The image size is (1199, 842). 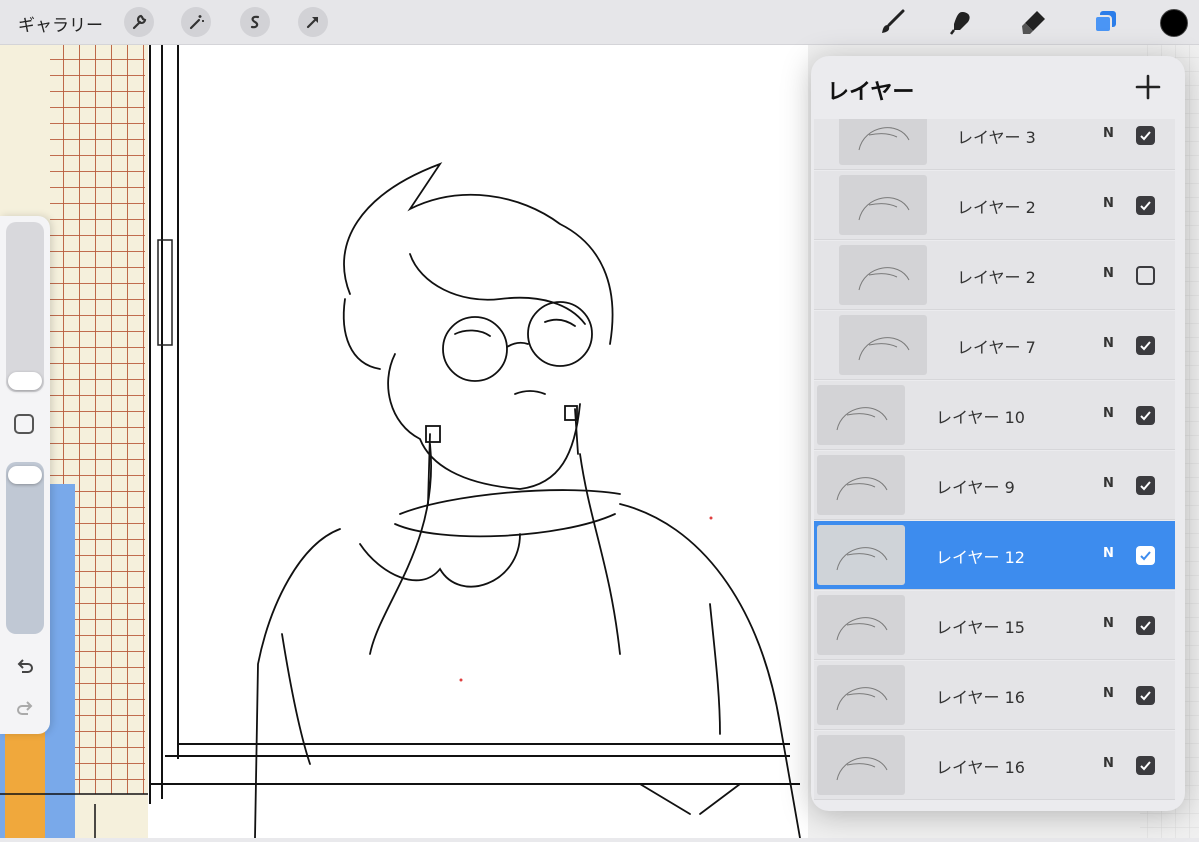 I want to click on adjustments-button, so click(x=196, y=22).